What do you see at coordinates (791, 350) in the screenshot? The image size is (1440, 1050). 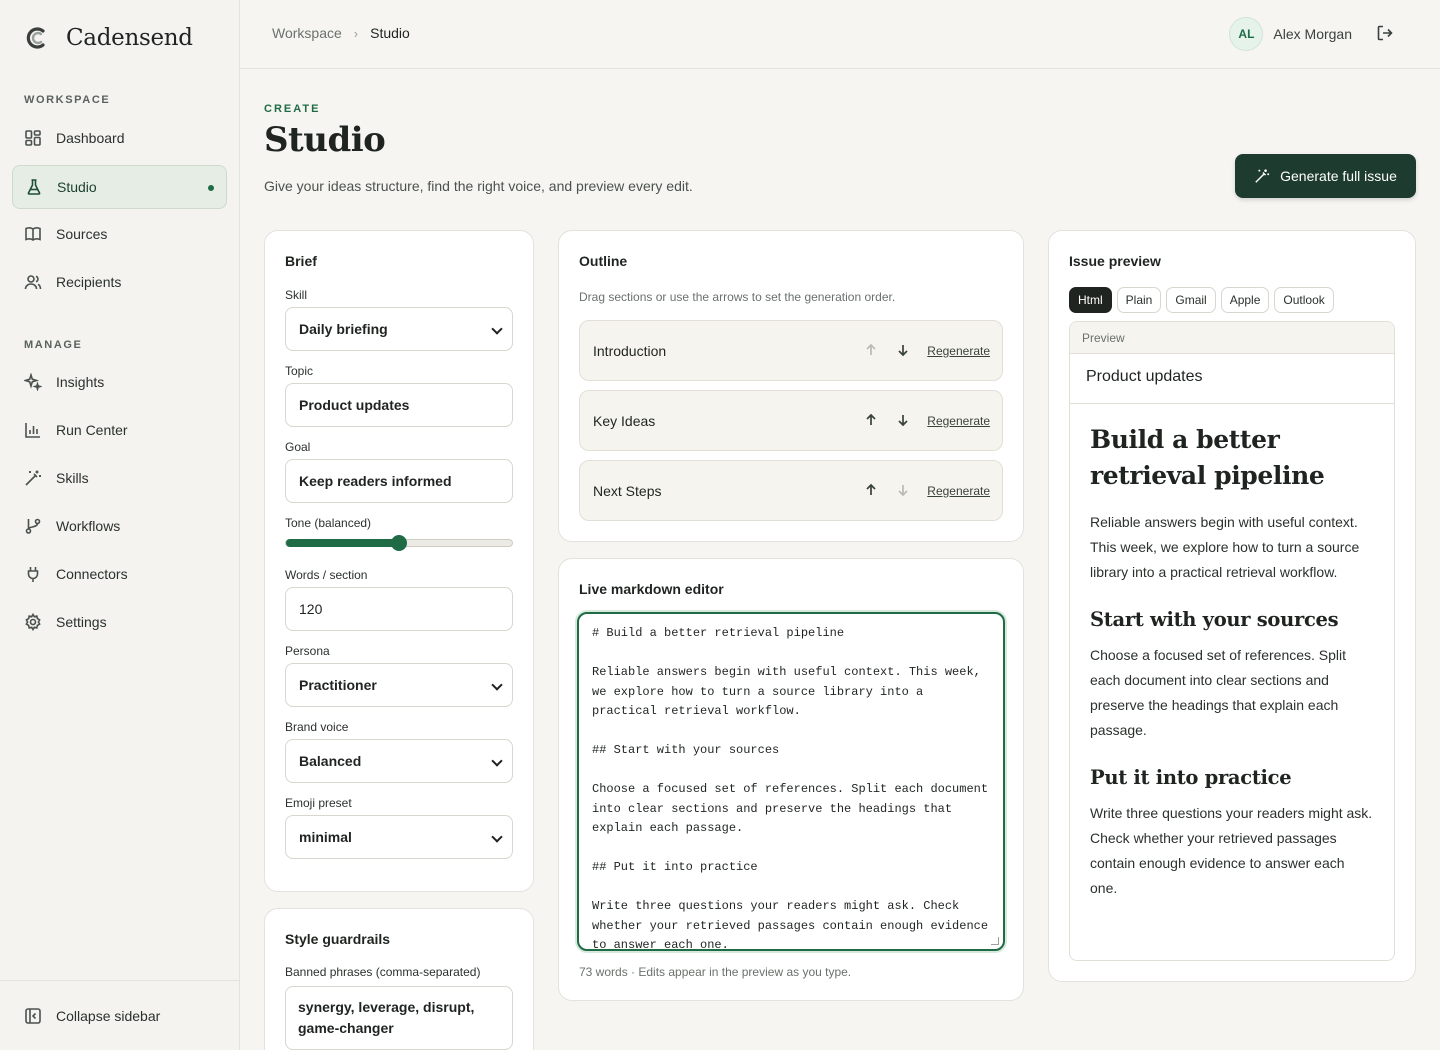 I see `outline-section-row: Introduction Regenerate` at bounding box center [791, 350].